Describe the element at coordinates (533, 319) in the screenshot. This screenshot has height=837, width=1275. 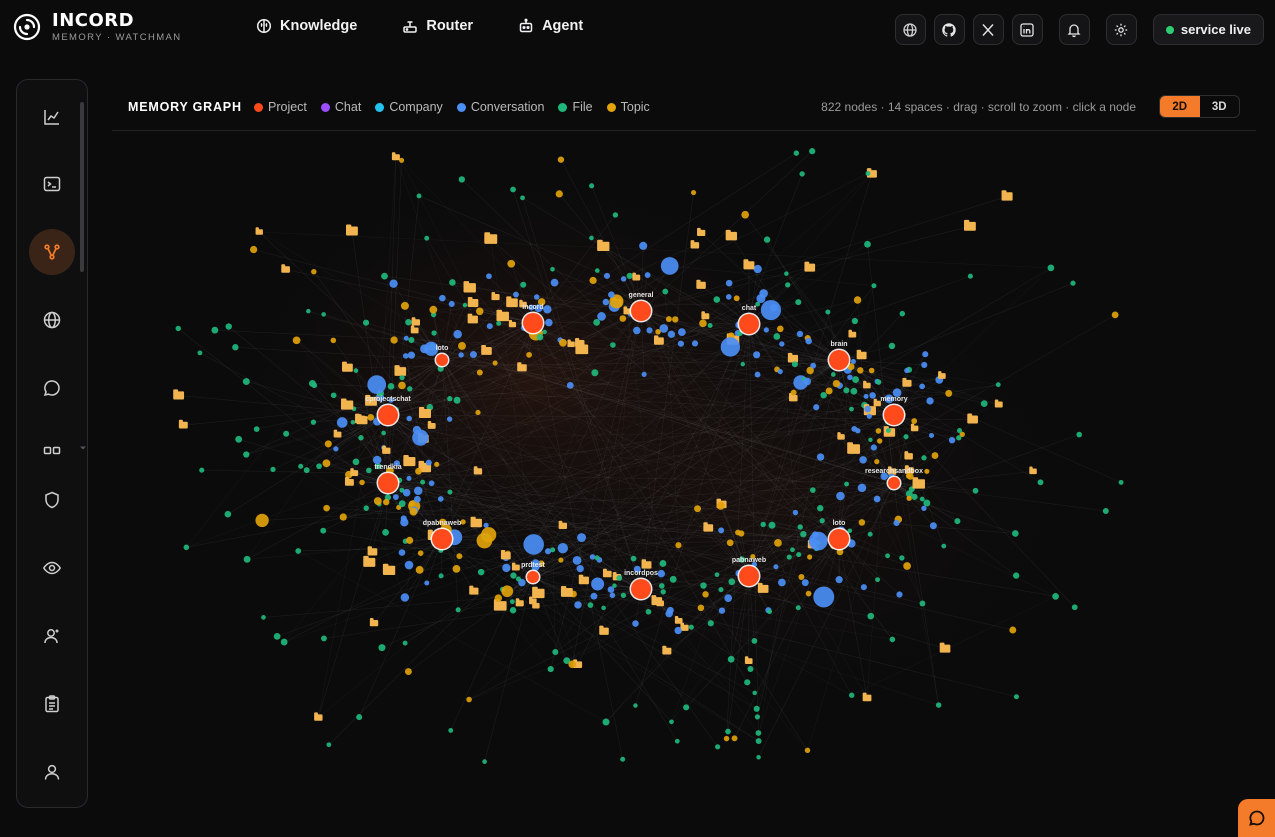
I see `project-node: incord` at that location.